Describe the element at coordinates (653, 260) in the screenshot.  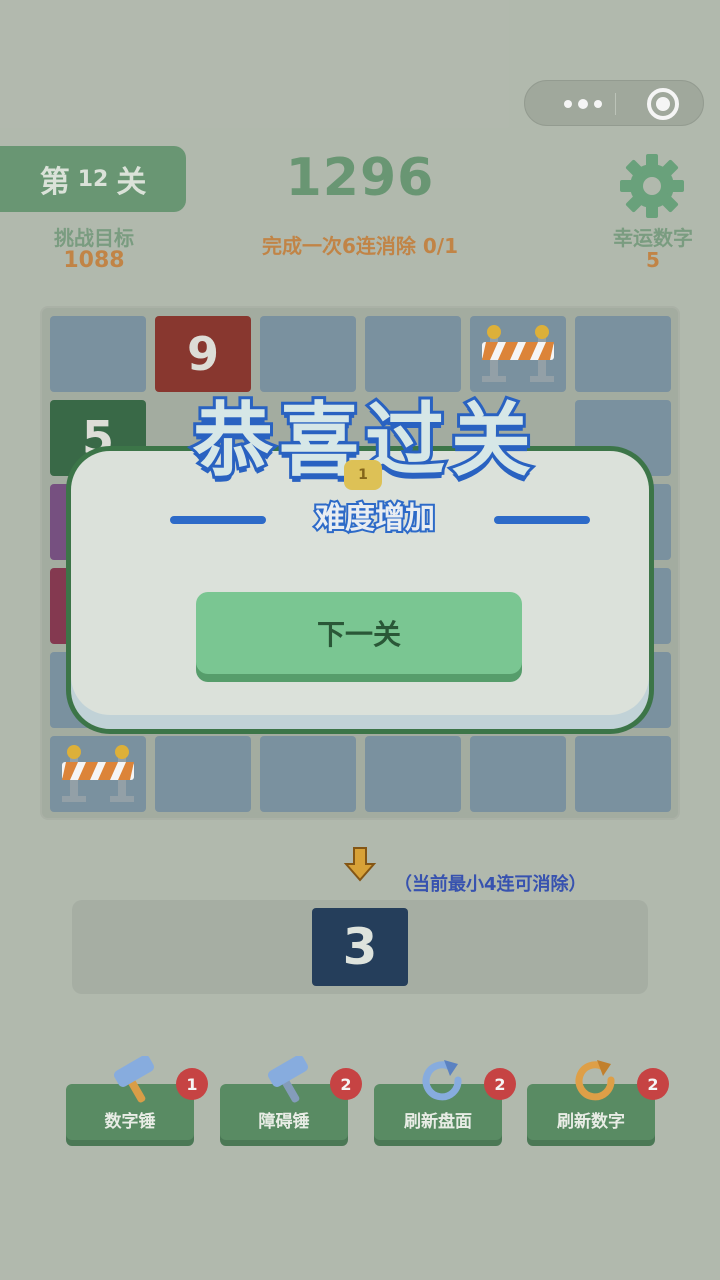
I see `lucky-number-value: 5` at that location.